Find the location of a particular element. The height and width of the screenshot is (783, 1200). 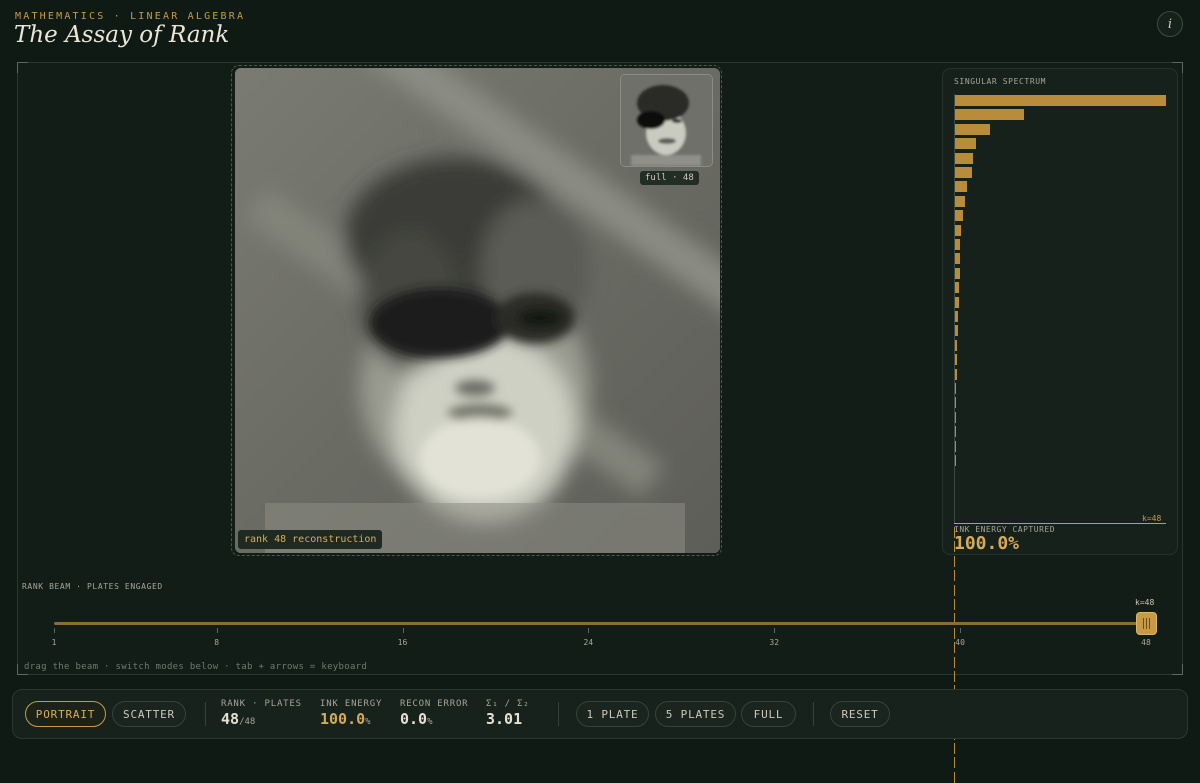

thumbnail-label: full · 48 is located at coordinates (669, 178).